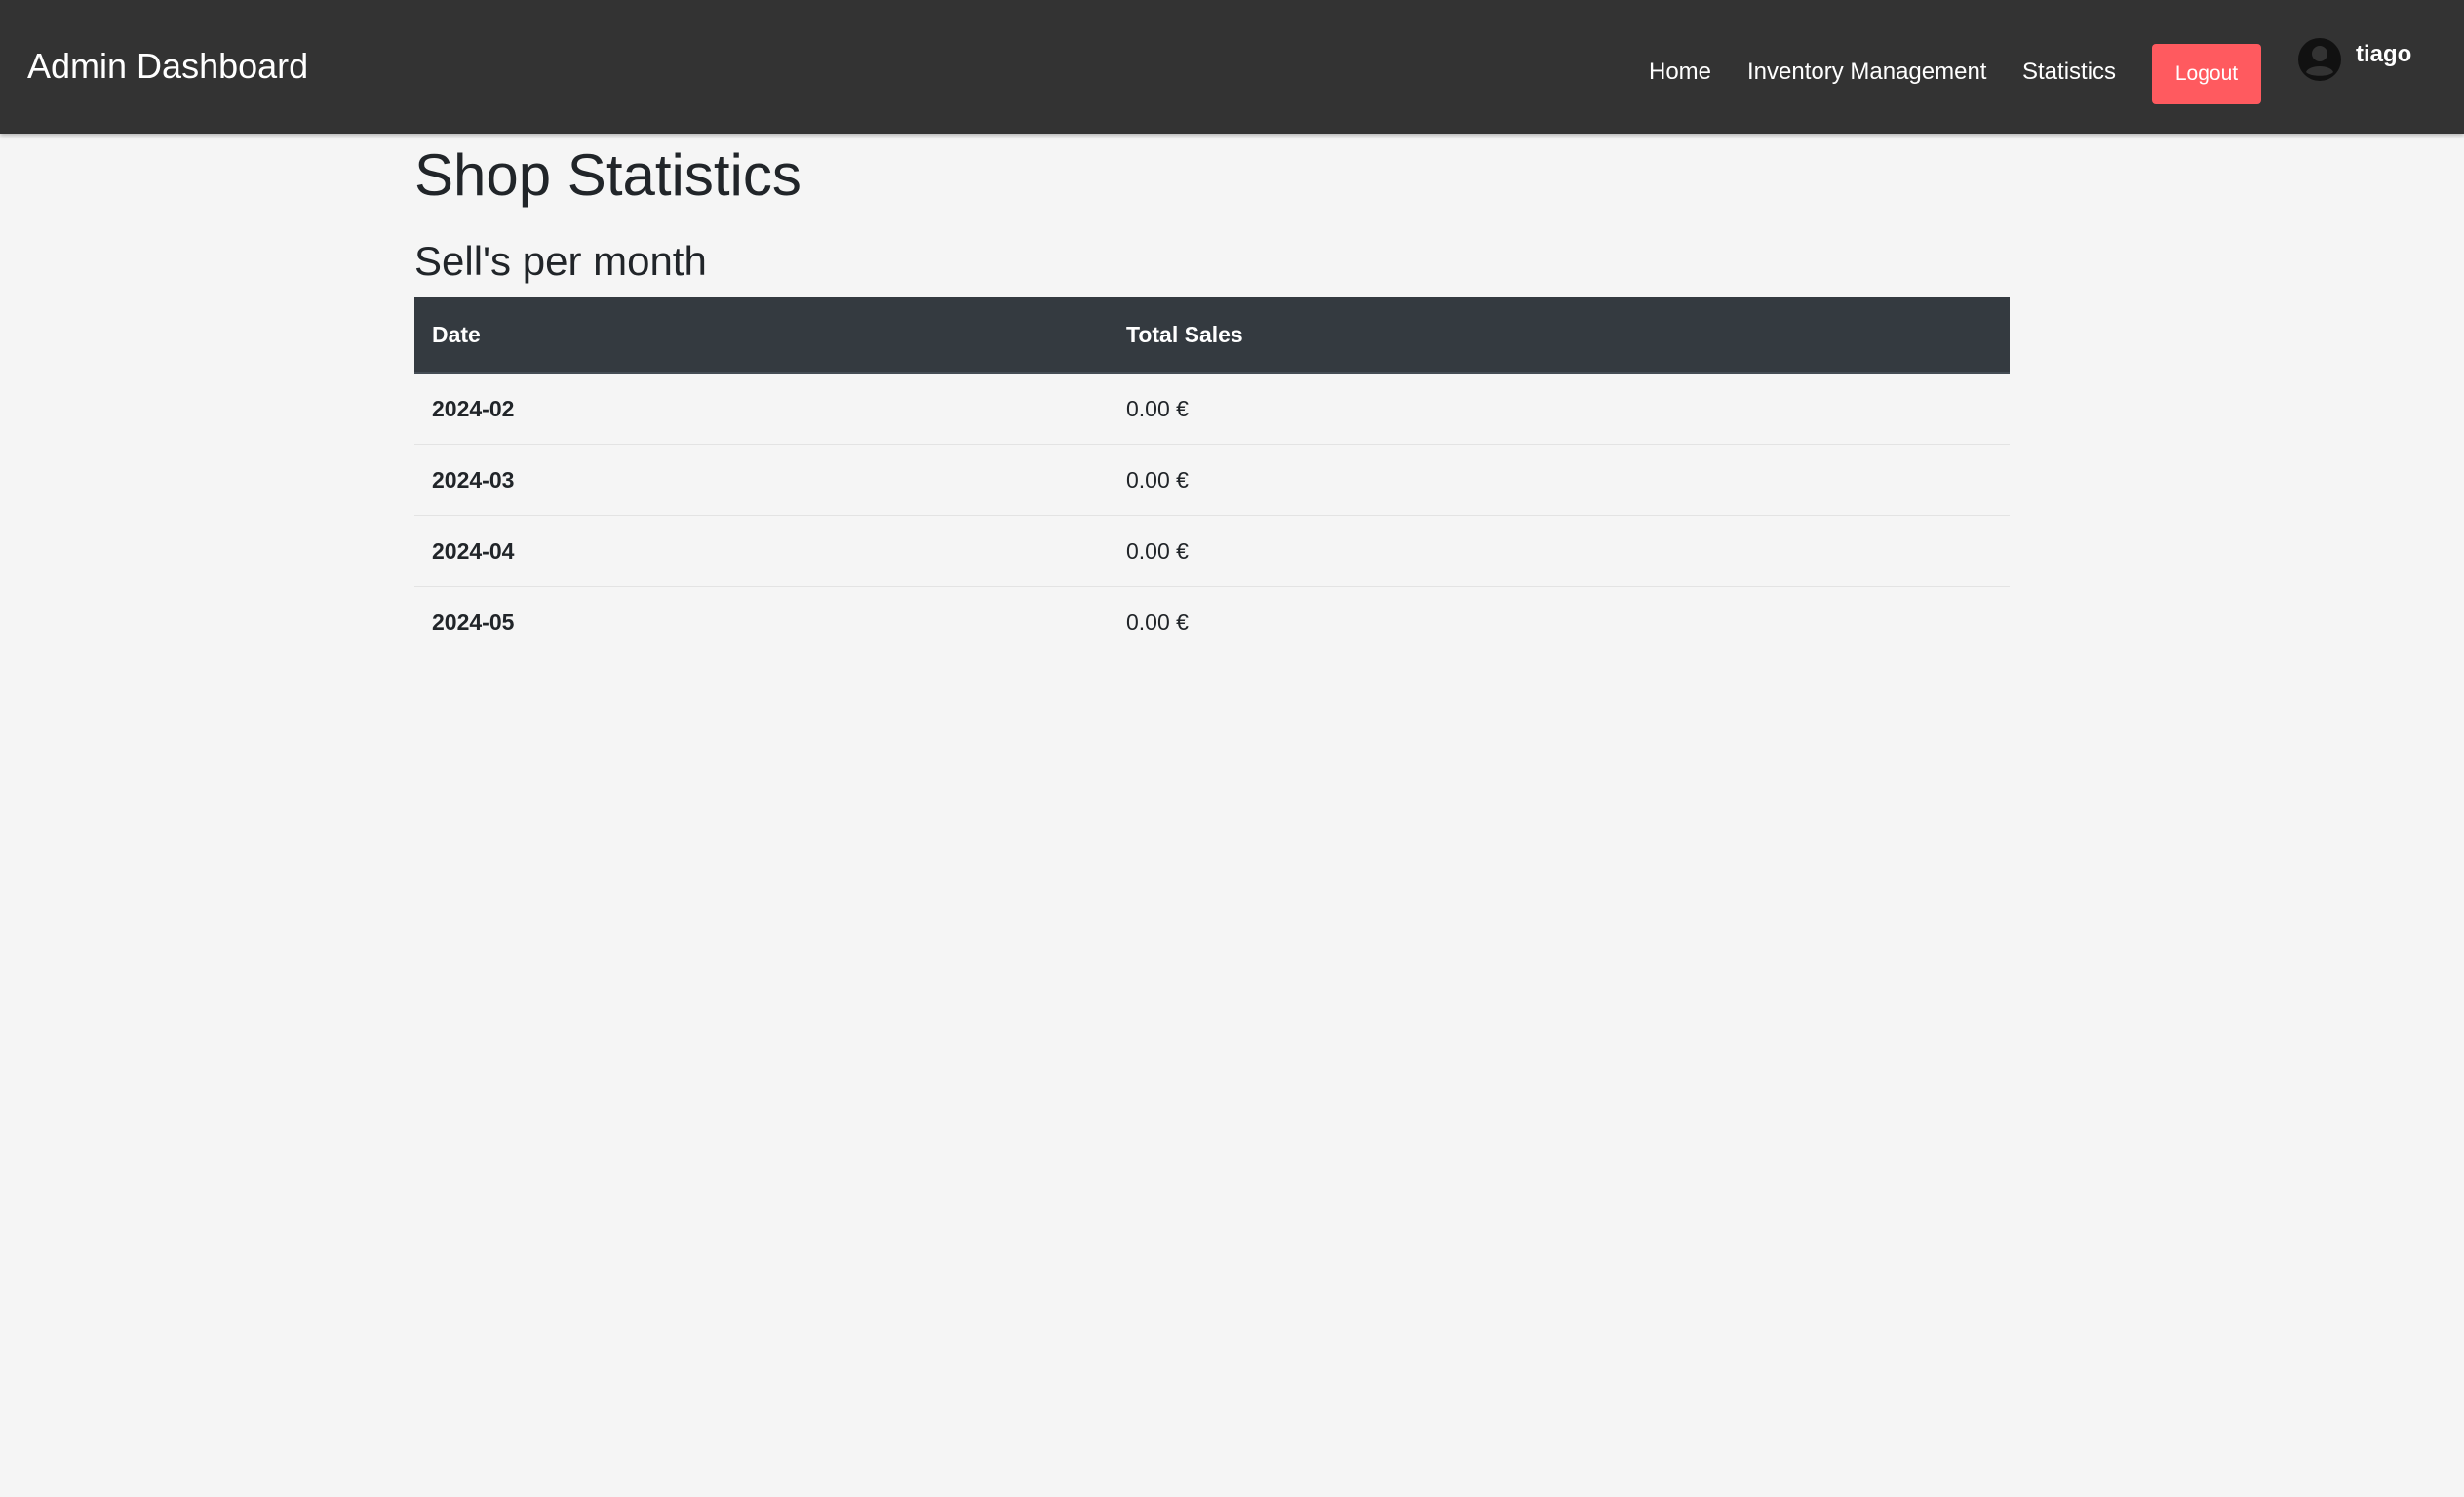 The width and height of the screenshot is (2464, 1497). Describe the element at coordinates (474, 622) in the screenshot. I see `date-cell: 2024-05` at that location.